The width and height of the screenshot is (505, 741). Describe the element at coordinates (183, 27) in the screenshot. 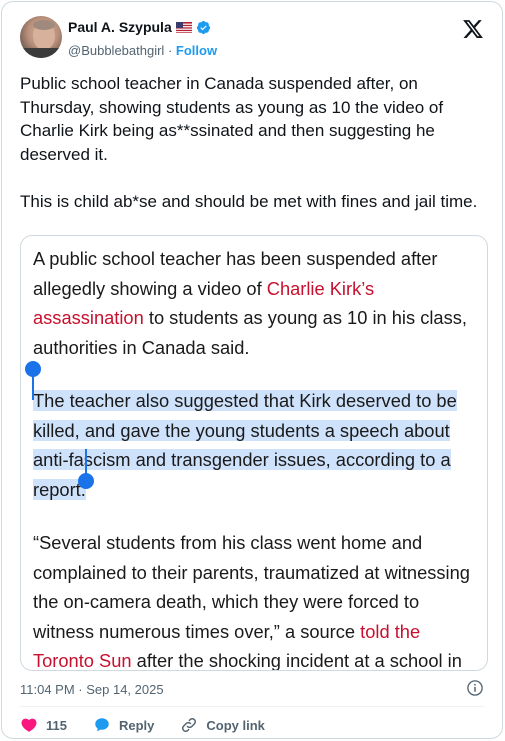

I see `us-flag-icon` at that location.